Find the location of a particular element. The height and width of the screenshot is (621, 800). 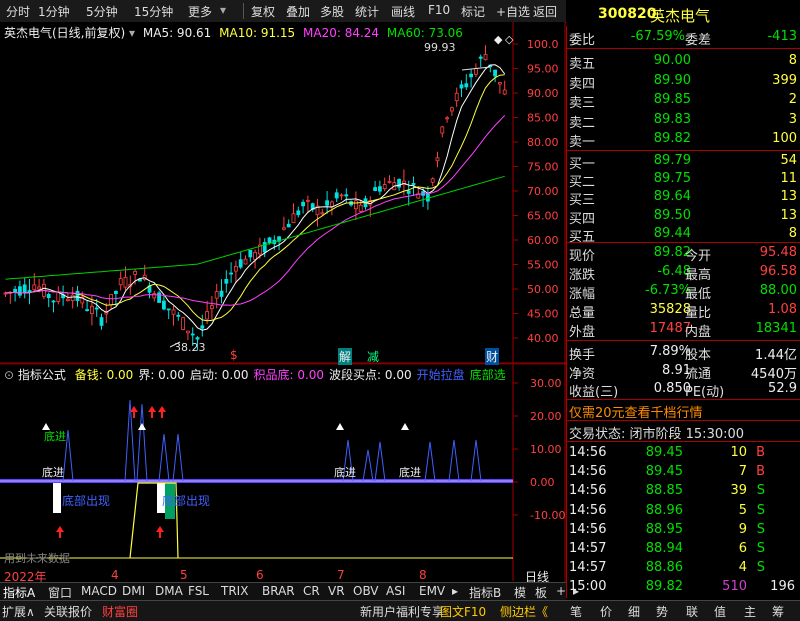

bottom-bar-item: 新用户福利专享 is located at coordinates (402, 611).